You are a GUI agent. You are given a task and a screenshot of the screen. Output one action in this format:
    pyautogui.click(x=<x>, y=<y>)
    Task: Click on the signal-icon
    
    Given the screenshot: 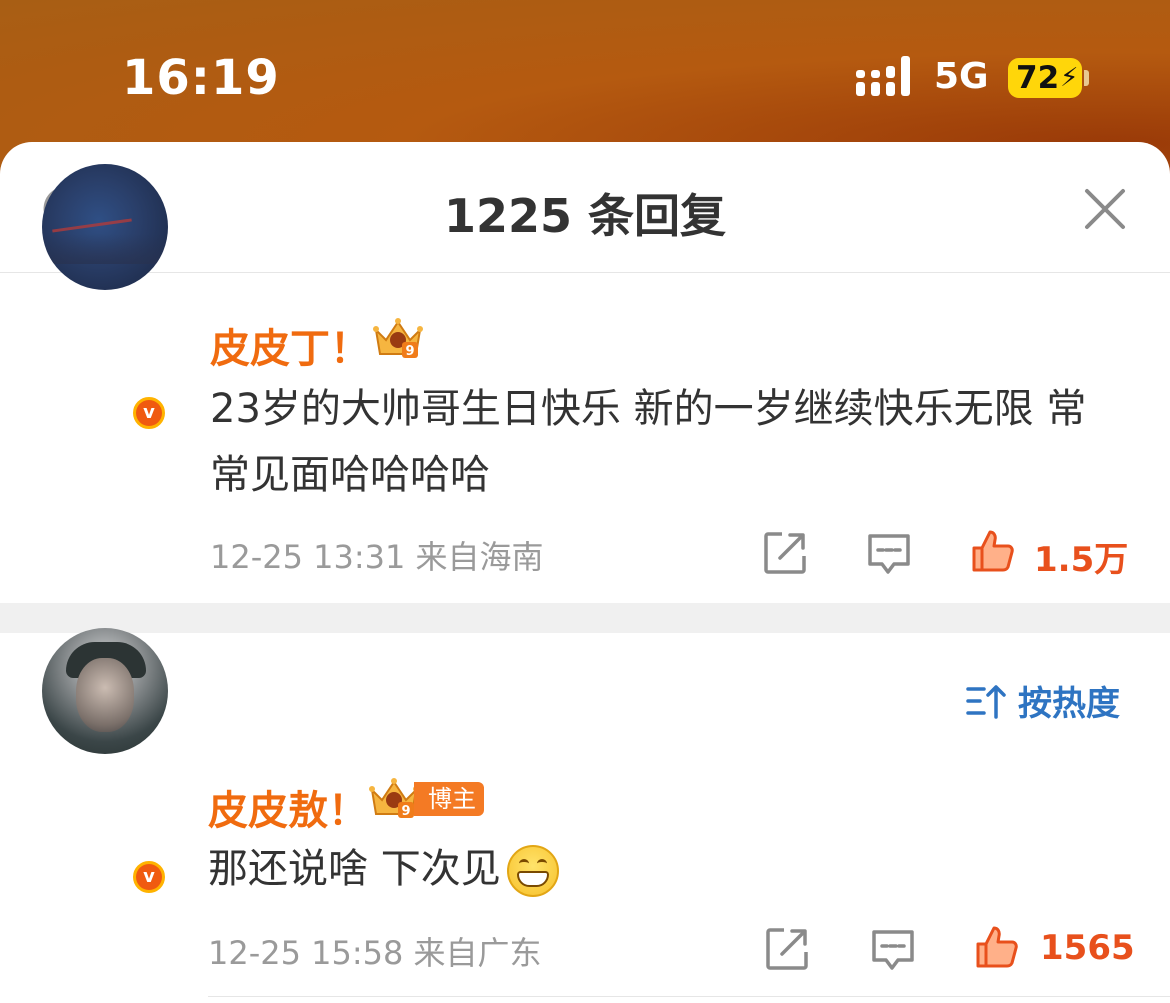 What is the action you would take?
    pyautogui.click(x=883, y=76)
    